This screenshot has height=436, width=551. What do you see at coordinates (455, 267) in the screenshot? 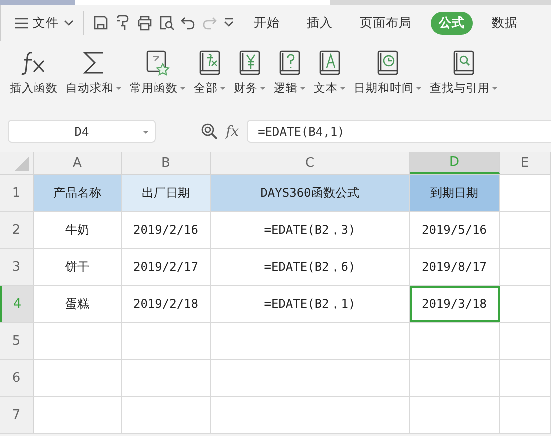
I see `table-cell: 2019/8/17` at bounding box center [455, 267].